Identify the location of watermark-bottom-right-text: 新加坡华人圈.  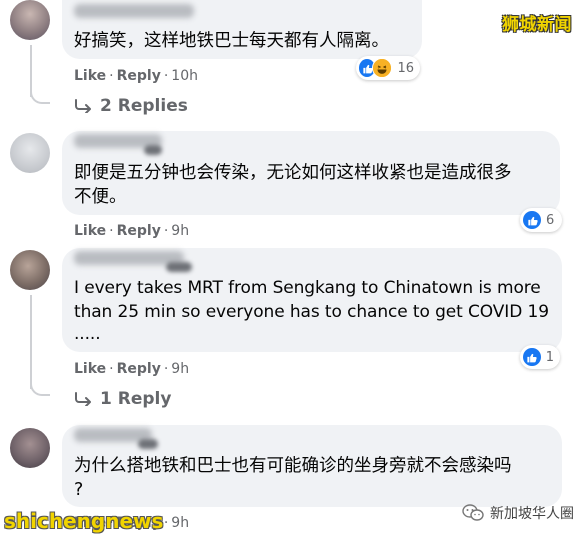
(532, 514).